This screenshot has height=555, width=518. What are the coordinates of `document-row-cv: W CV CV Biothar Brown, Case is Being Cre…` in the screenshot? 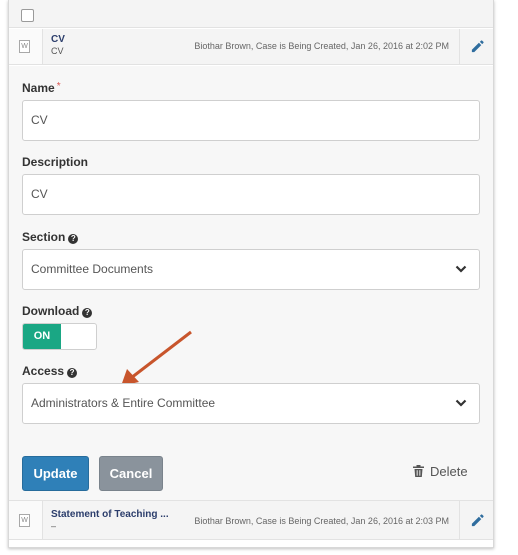 It's located at (251, 47).